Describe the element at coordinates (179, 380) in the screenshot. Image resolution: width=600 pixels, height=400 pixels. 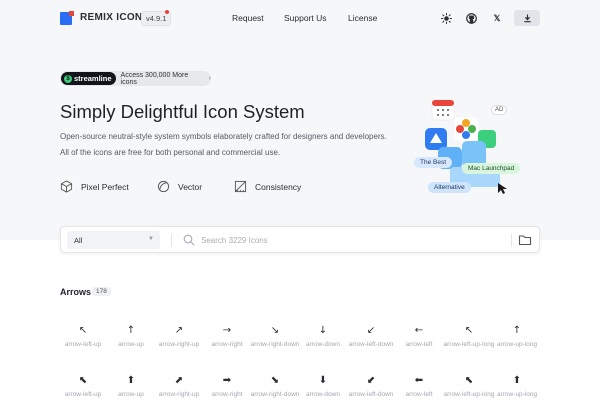
I see `arrow-right-up-fill-icon: ⬈` at that location.